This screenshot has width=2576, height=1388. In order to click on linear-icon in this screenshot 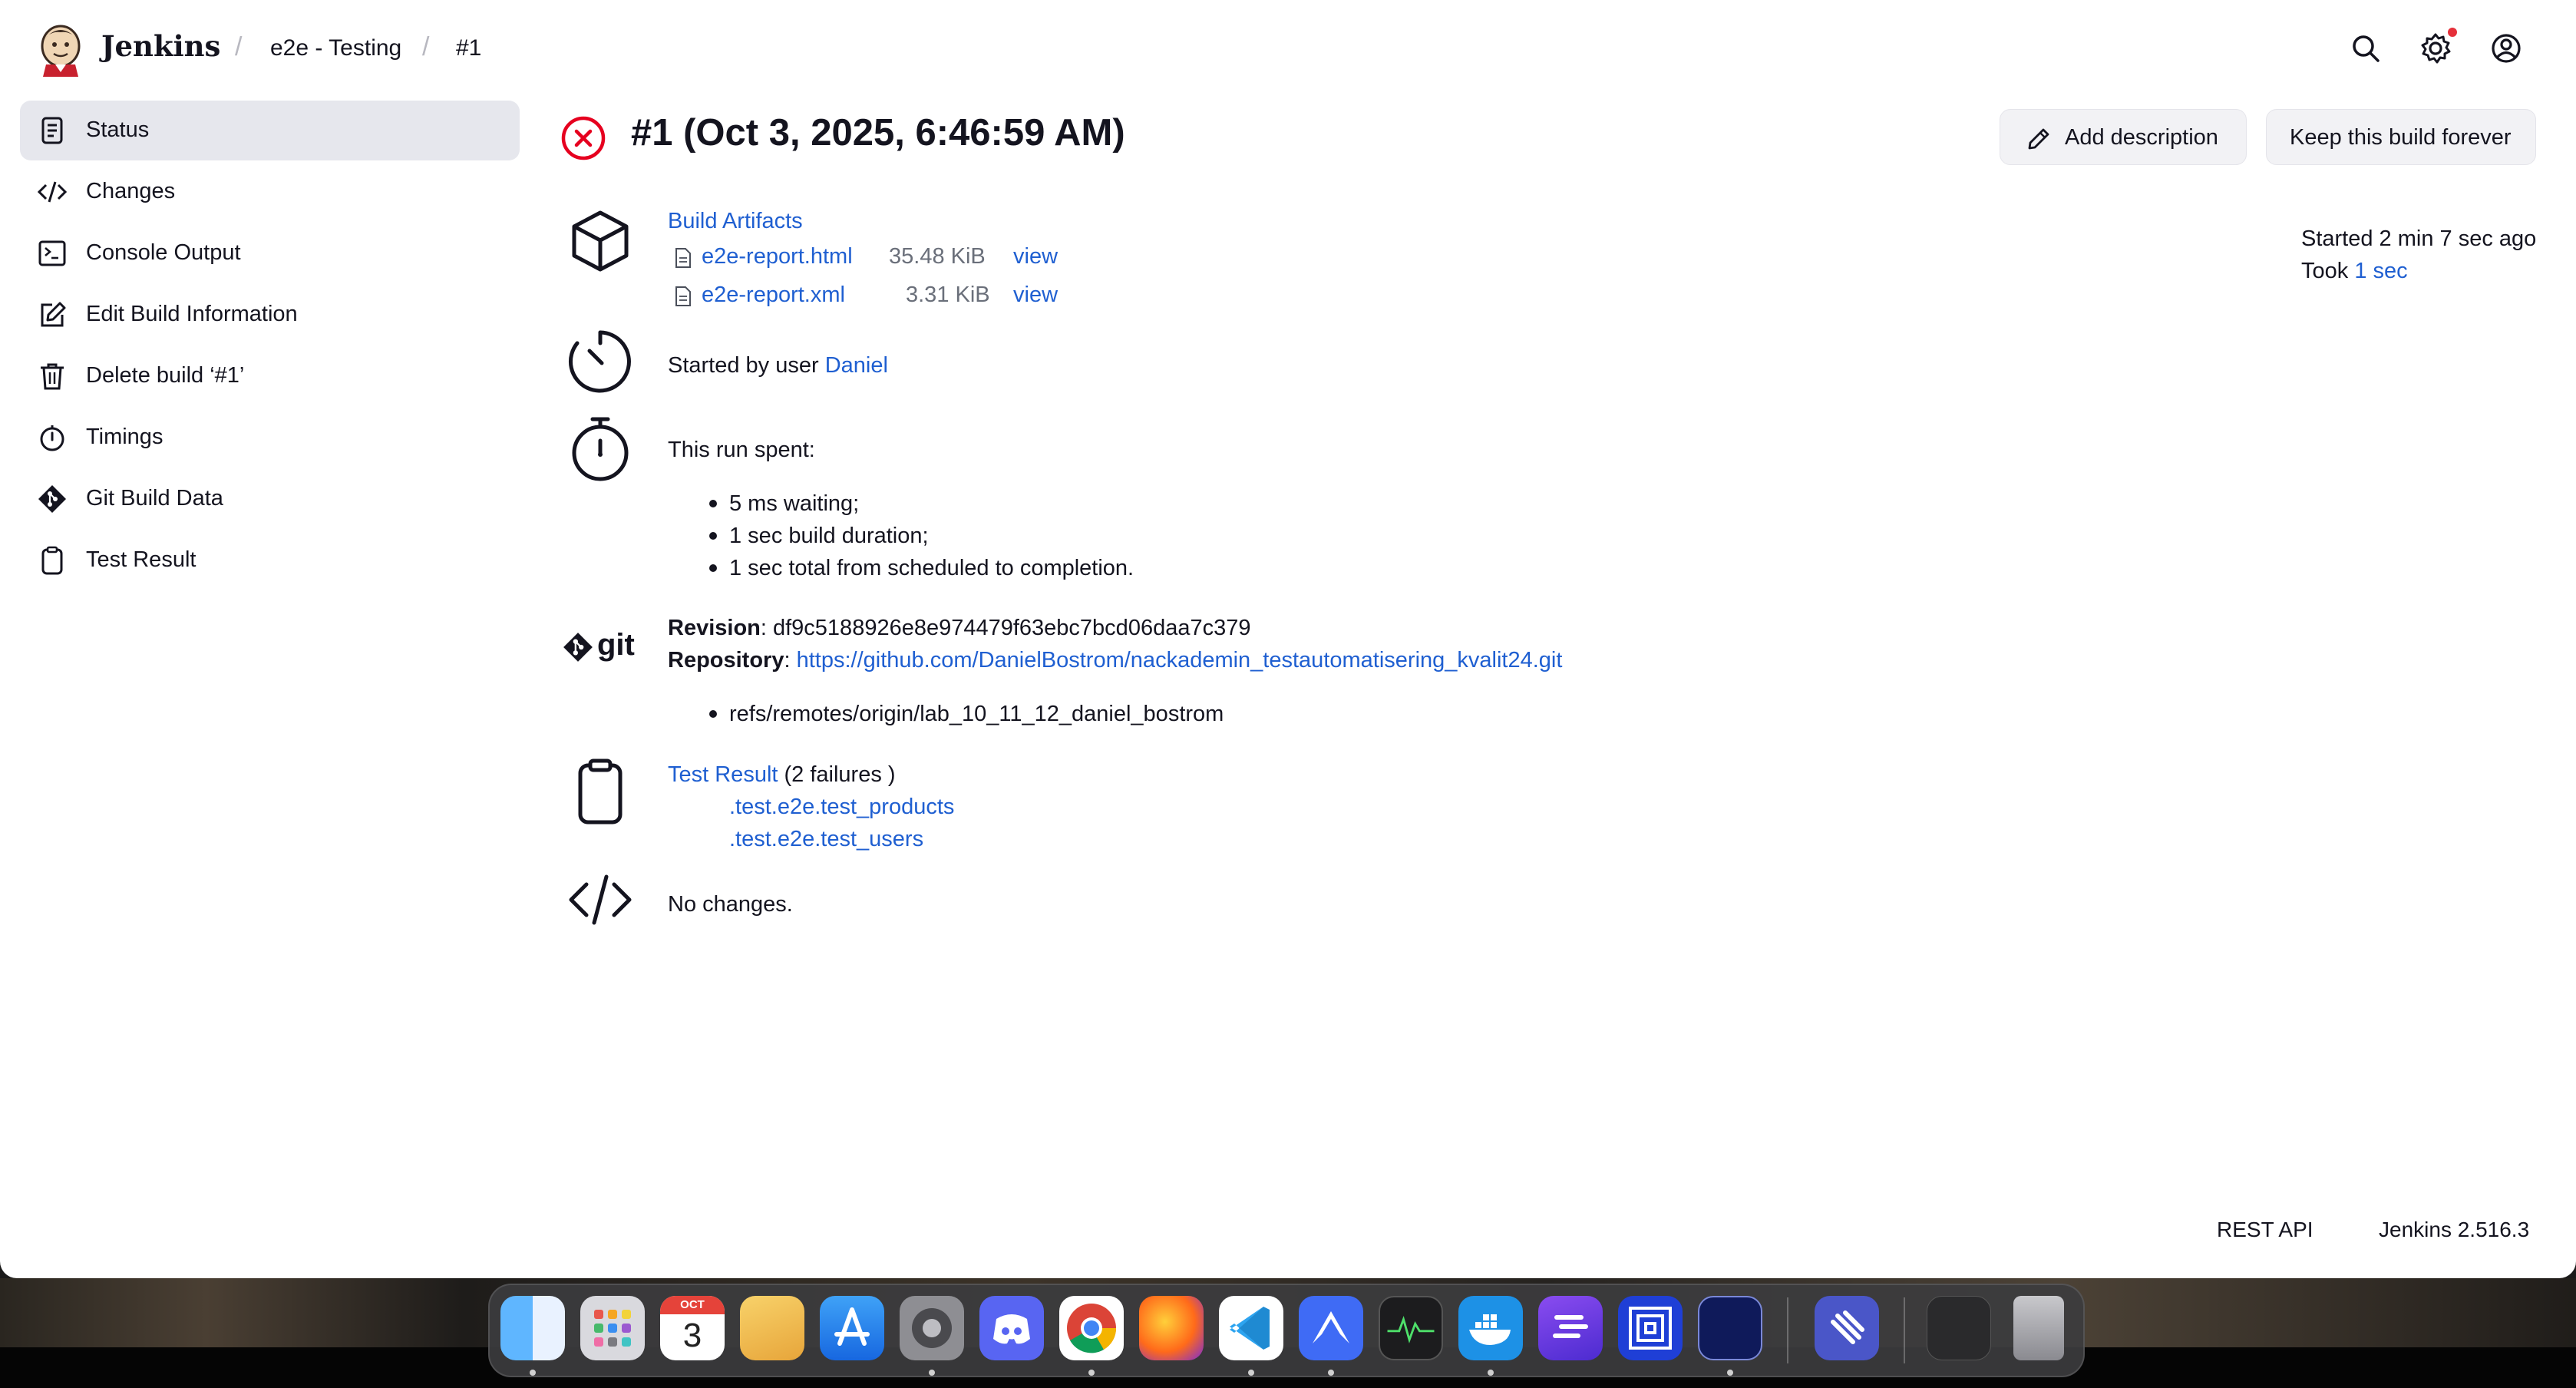, I will do `click(1847, 1328)`.